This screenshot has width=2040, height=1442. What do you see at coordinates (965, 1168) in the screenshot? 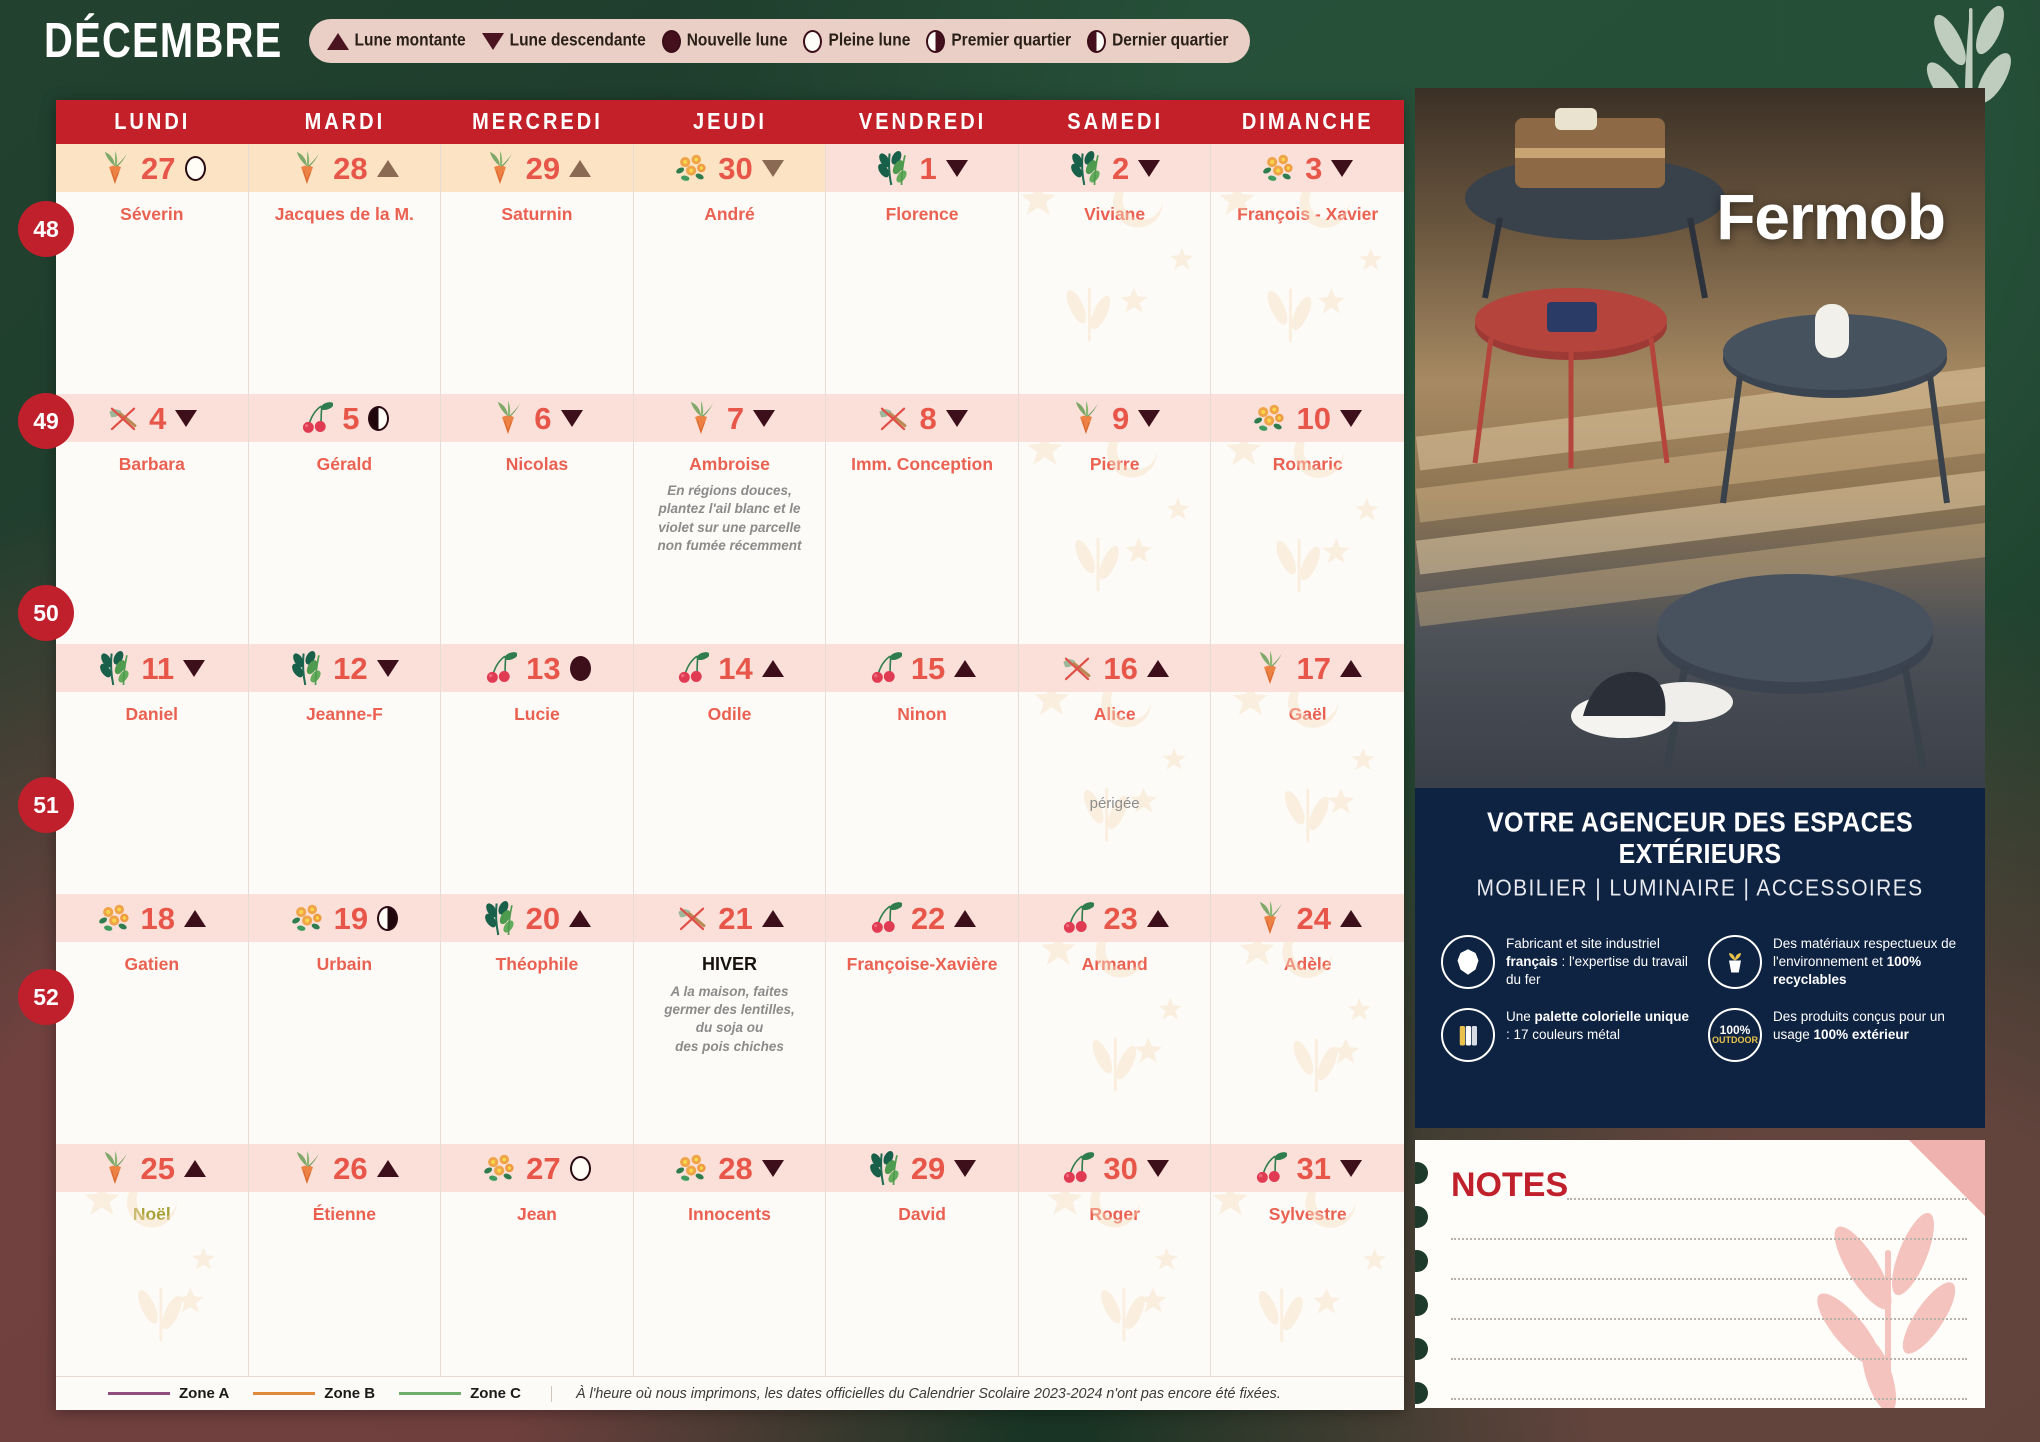
I see `triangle-down-icon` at bounding box center [965, 1168].